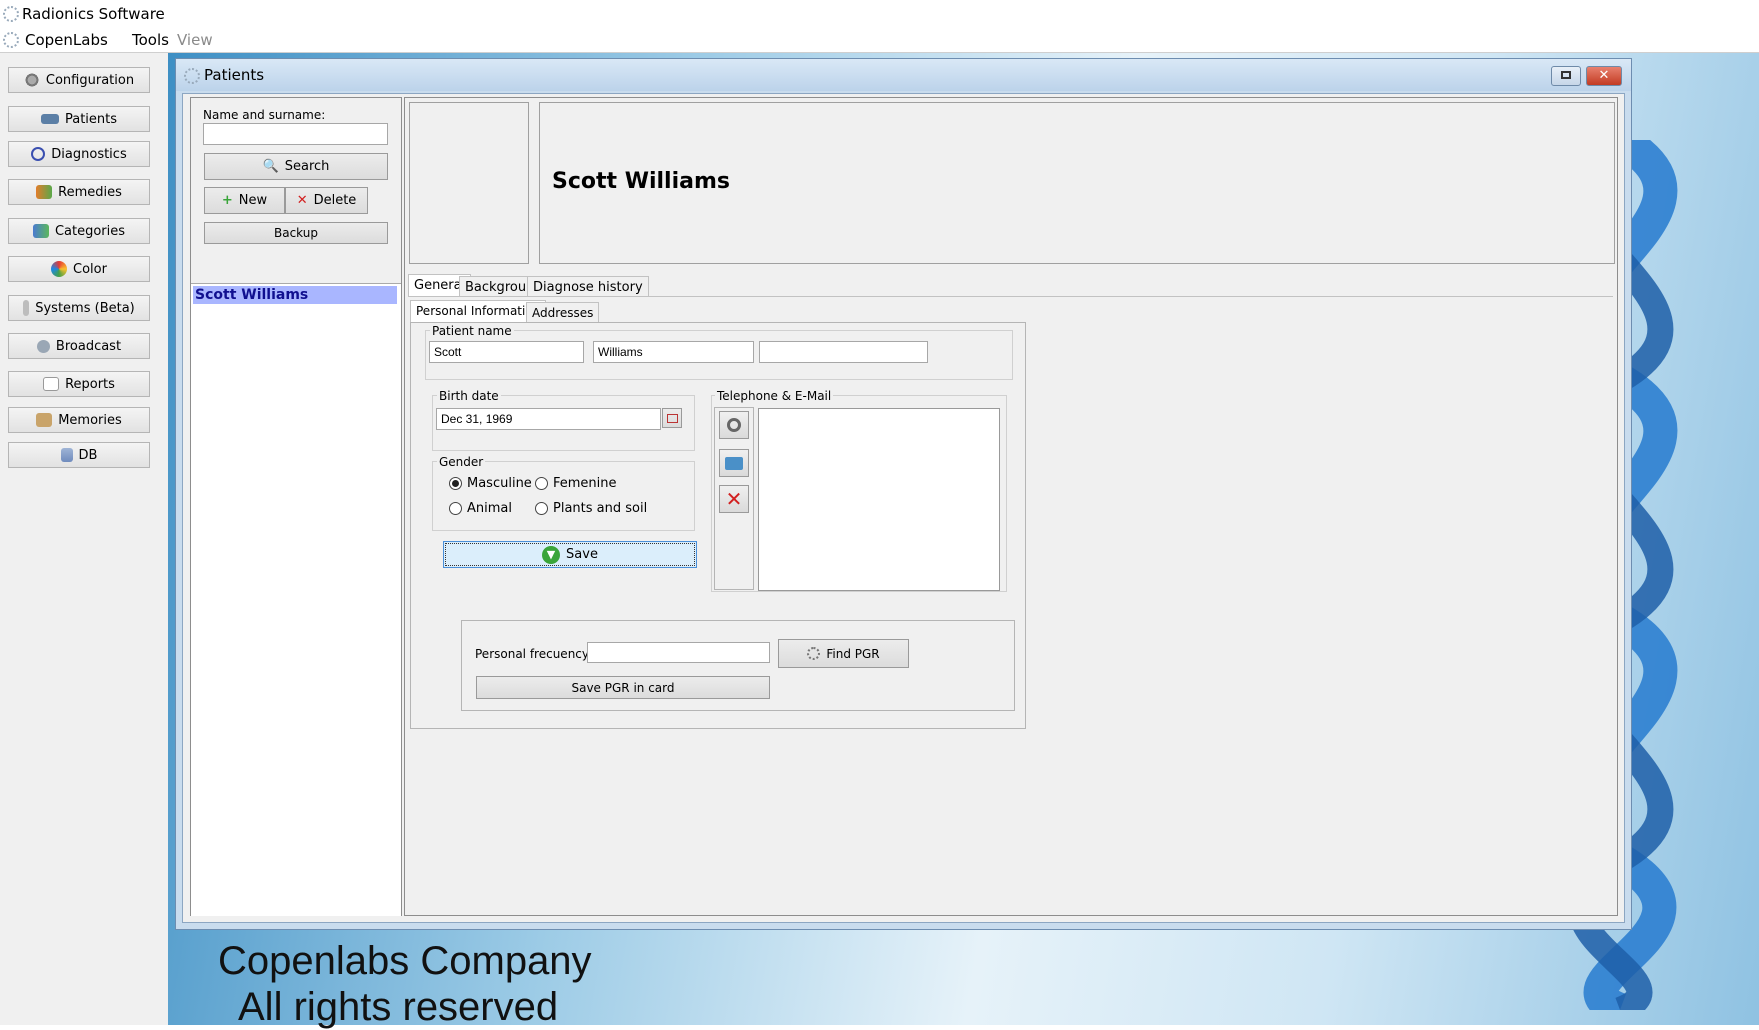 This screenshot has width=1759, height=1030. What do you see at coordinates (11, 14) in the screenshot?
I see `app-logo-icon` at bounding box center [11, 14].